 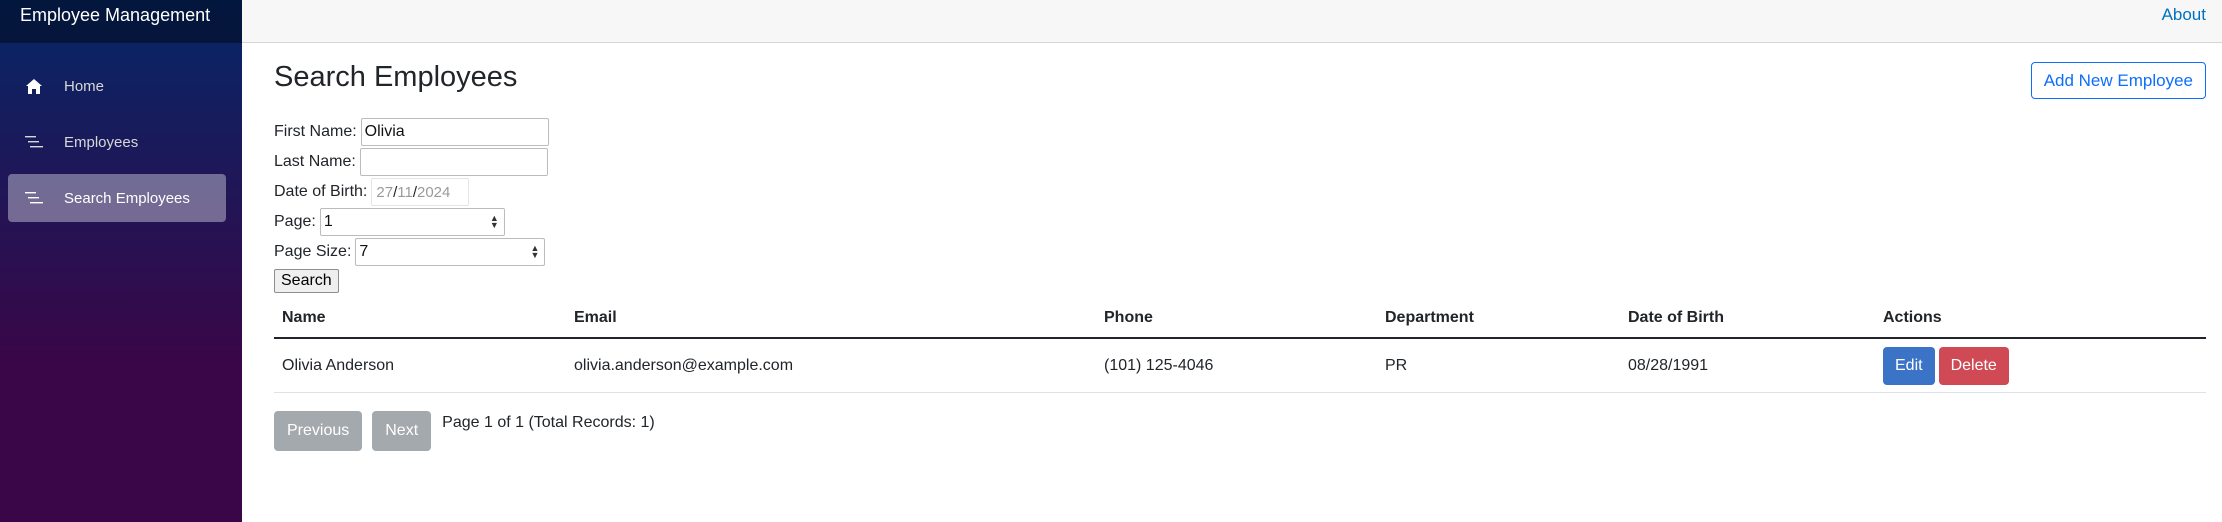 I want to click on dob-label: Date of Birth:, so click(x=321, y=191).